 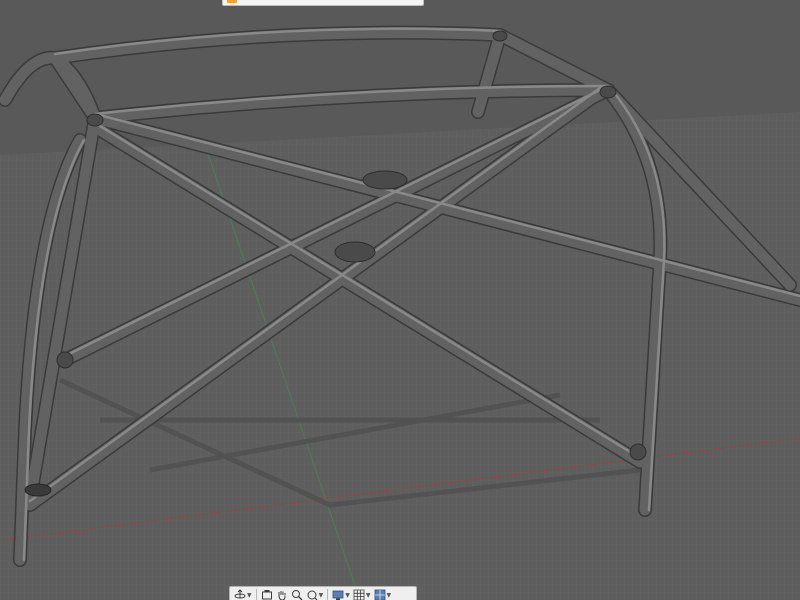 What do you see at coordinates (321, 595) in the screenshot?
I see `fit-dropdown-icon: ▼` at bounding box center [321, 595].